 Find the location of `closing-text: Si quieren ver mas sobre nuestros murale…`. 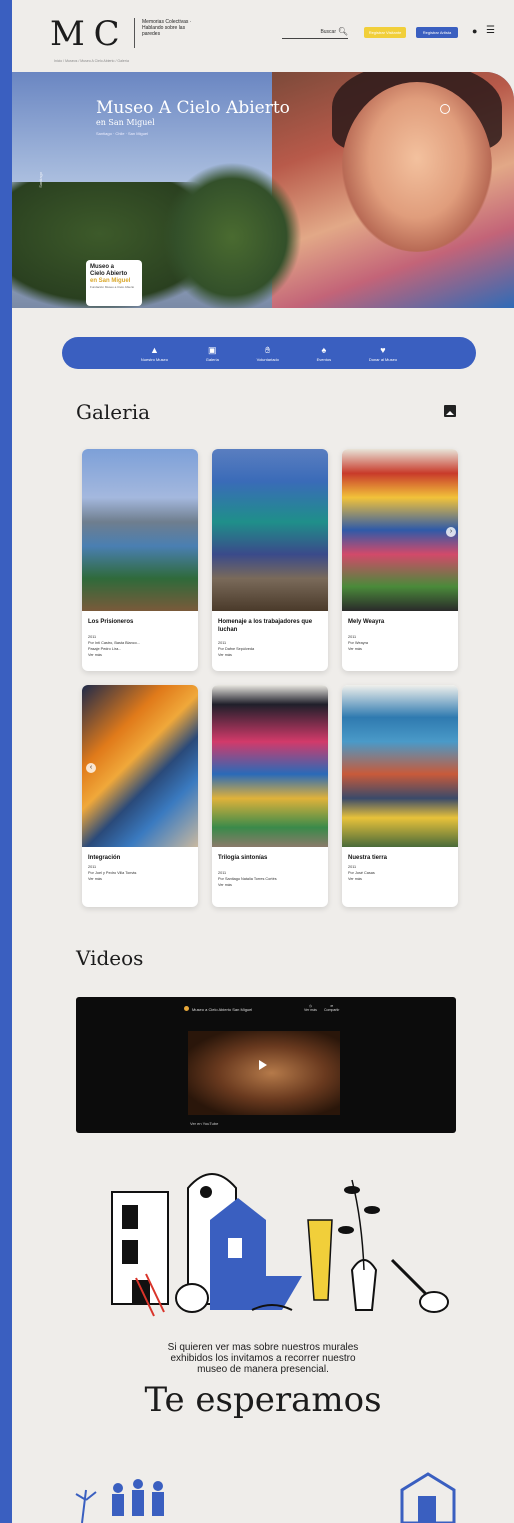

closing-text: Si quieren ver mas sobre nuestros murale… is located at coordinates (263, 1358).